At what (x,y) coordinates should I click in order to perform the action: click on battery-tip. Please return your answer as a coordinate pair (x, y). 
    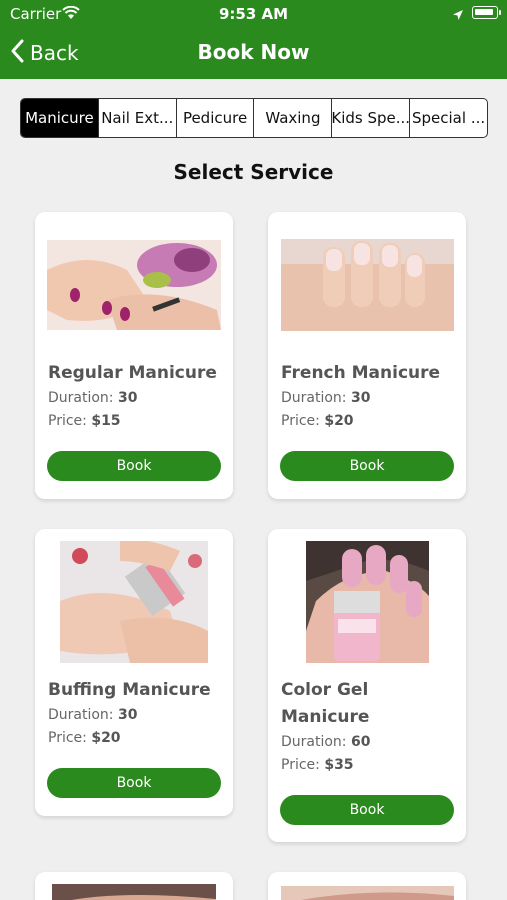
    Looking at the image, I should click on (500, 12).